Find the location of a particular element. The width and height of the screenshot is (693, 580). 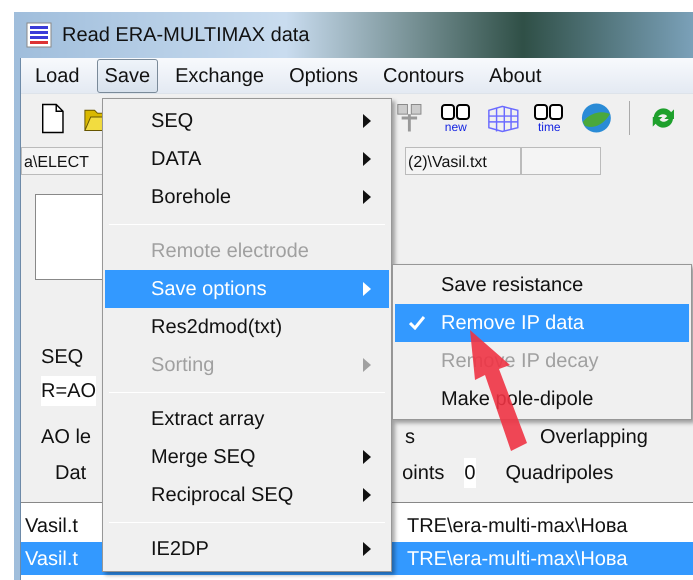

window-title: Read ERA-MULTIMAX data is located at coordinates (186, 35).